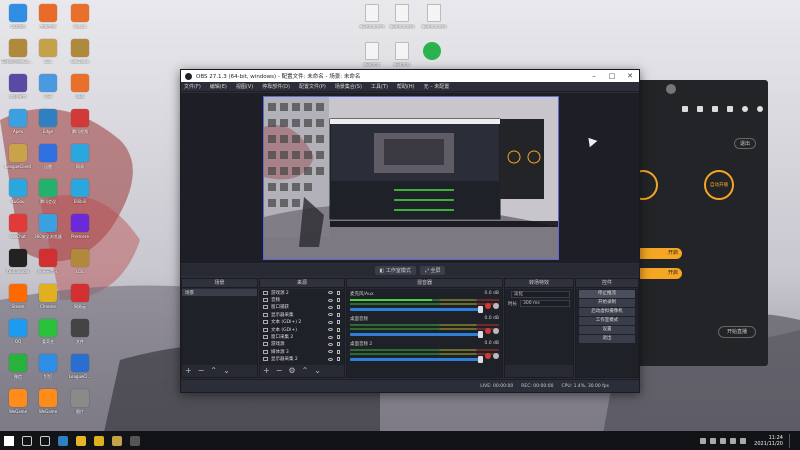 Image resolution: width=800 pixels, height=450 pixels. I want to click on source-item: 窗口采集 2, so click(302, 336).